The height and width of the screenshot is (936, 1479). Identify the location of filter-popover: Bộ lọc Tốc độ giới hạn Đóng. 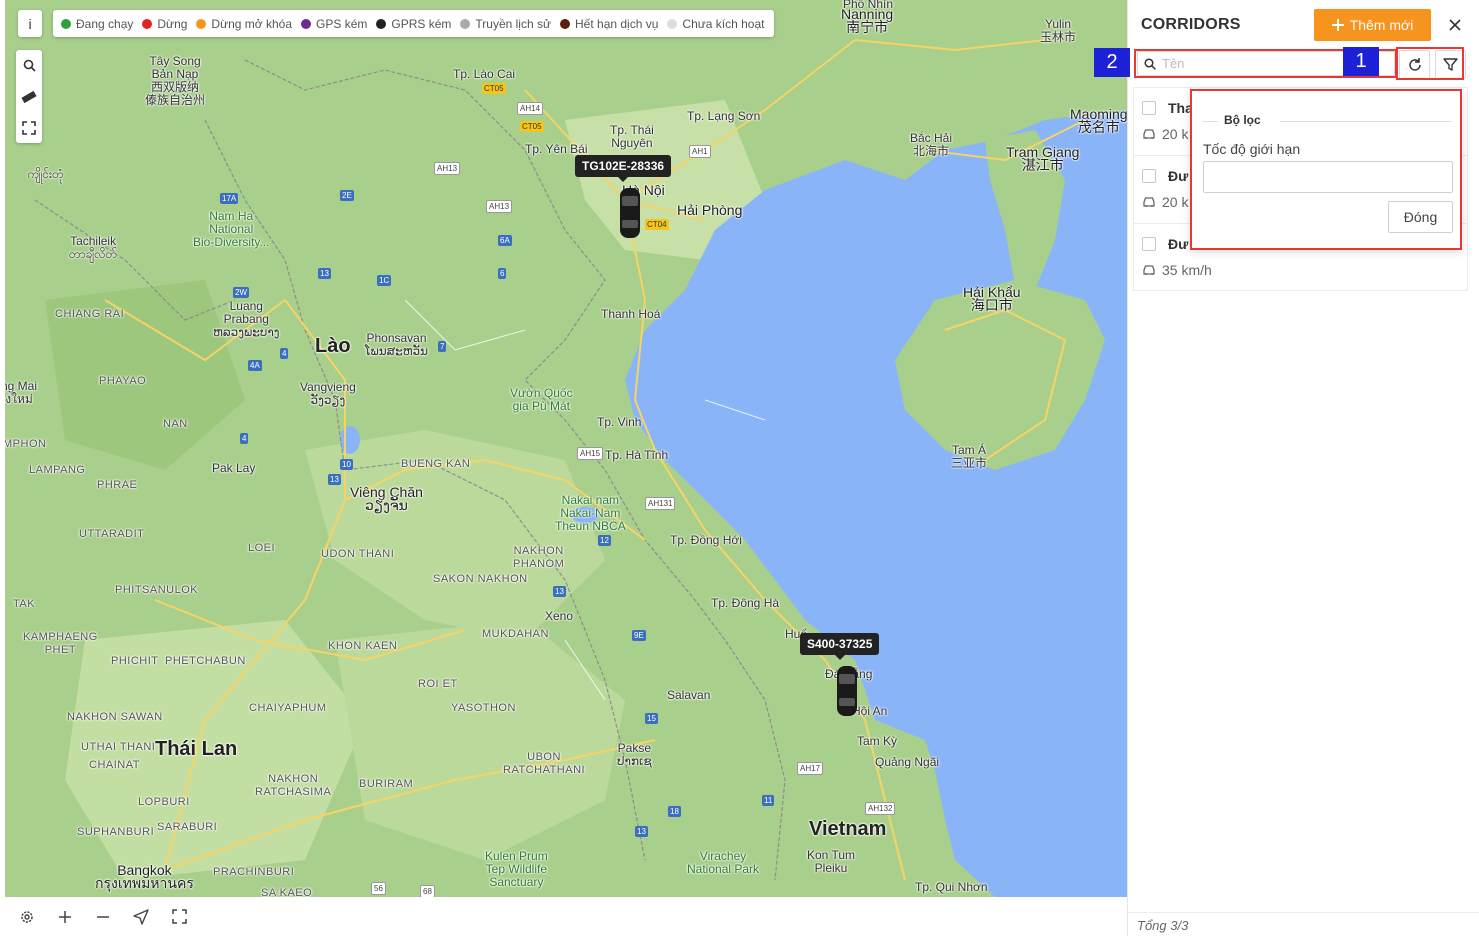
(1326, 169).